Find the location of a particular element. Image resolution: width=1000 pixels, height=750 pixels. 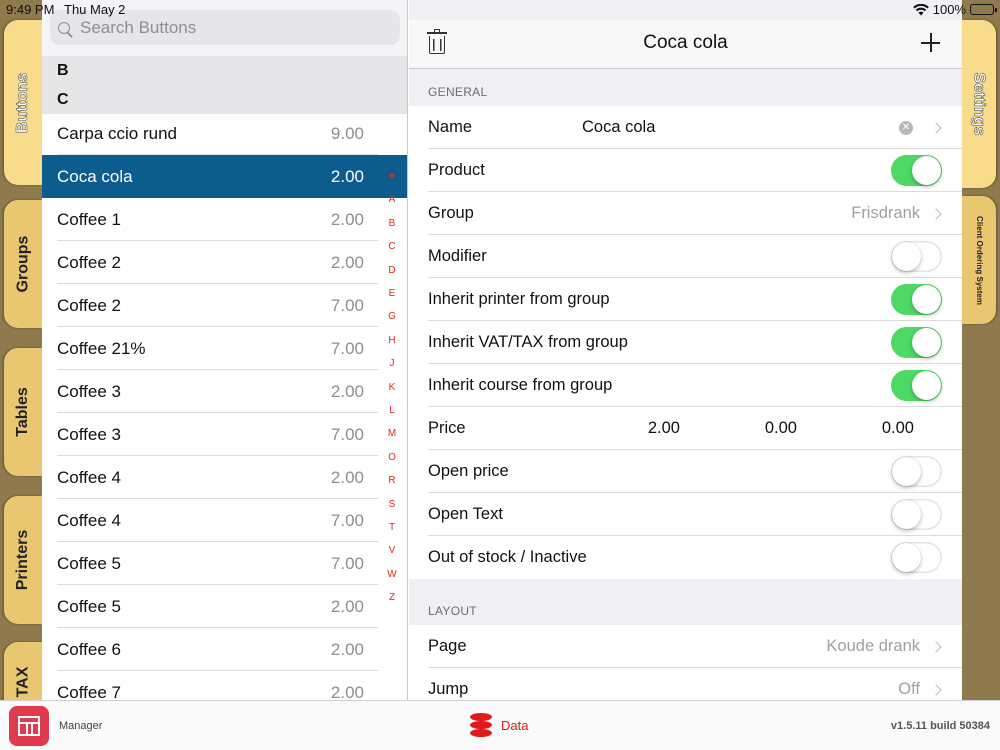

setting-inherit-course-from-group: Inherit course from group is located at coordinates (685, 385).